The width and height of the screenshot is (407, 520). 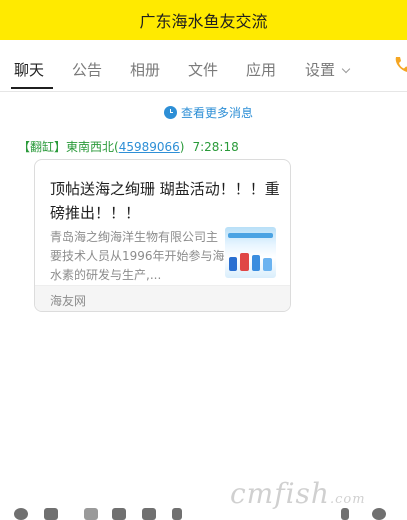 I want to click on font-icon, so click(x=51, y=514).